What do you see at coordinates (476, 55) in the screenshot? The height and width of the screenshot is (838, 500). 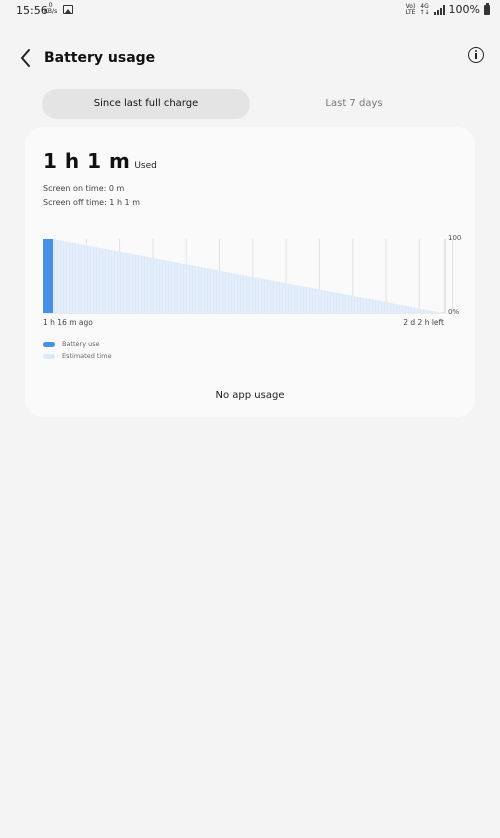 I see `info-icon` at bounding box center [476, 55].